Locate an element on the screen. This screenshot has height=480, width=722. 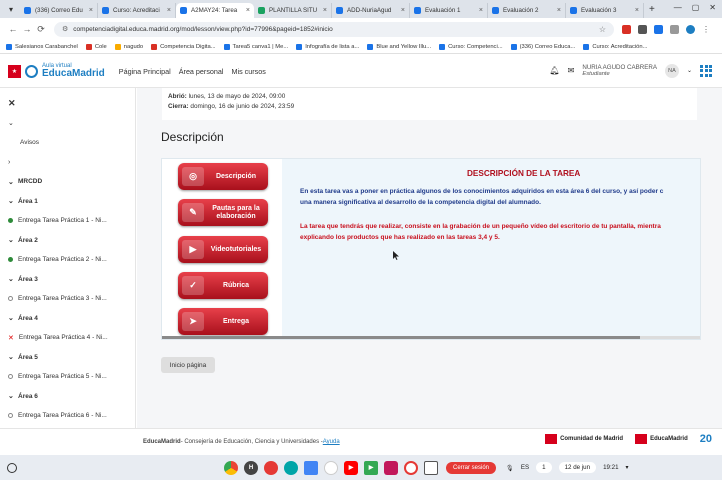
play-store-icon: ▶ is located at coordinates (371, 467).